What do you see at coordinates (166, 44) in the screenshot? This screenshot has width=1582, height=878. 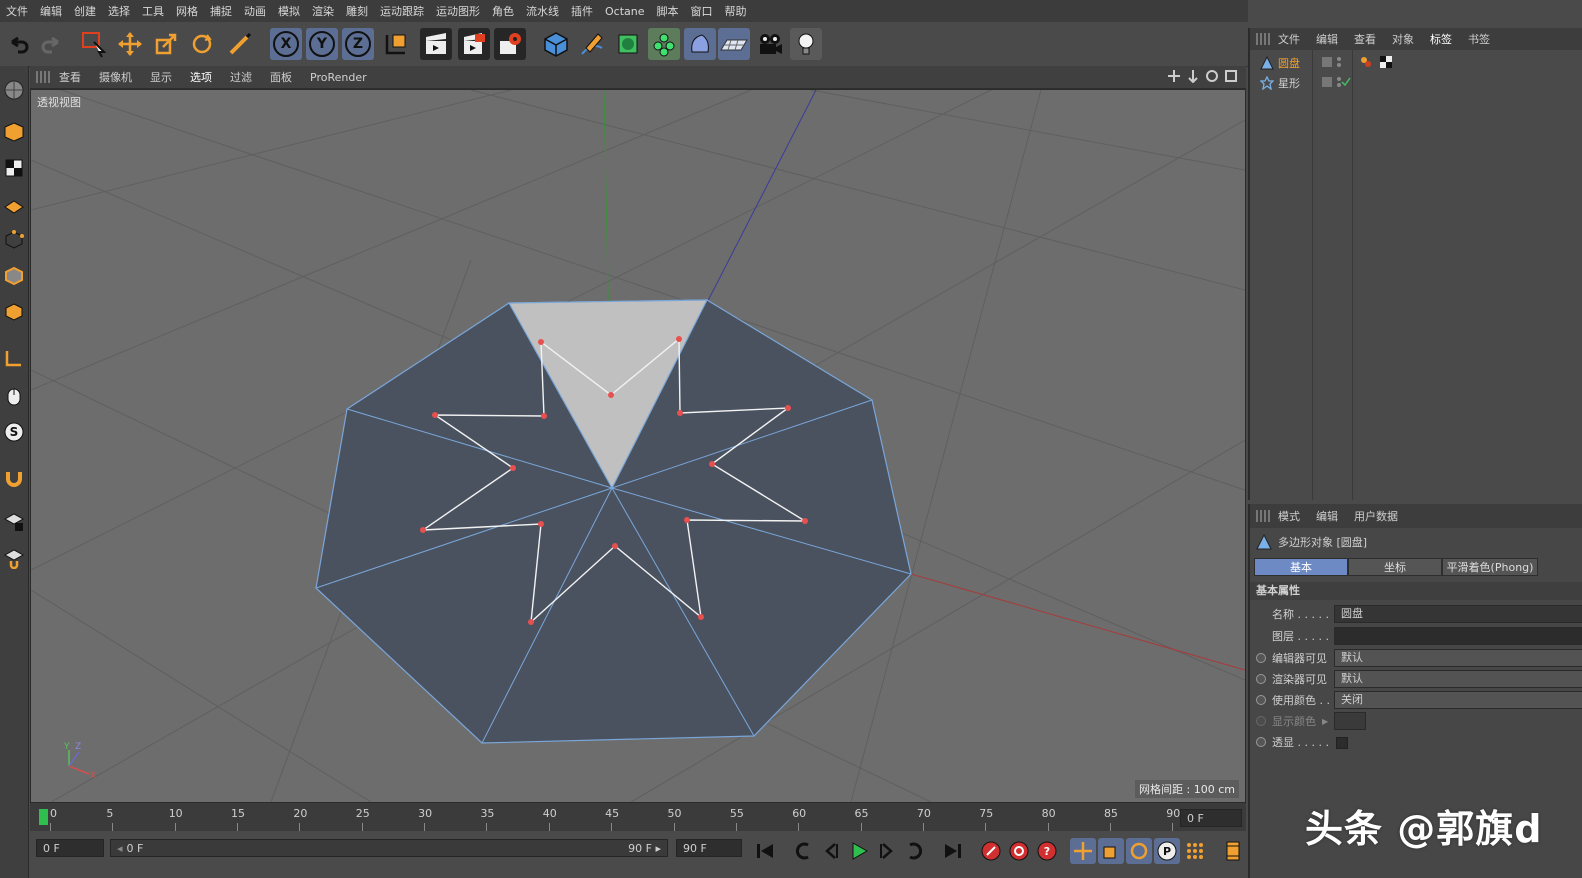 I see `scale-tool-button` at bounding box center [166, 44].